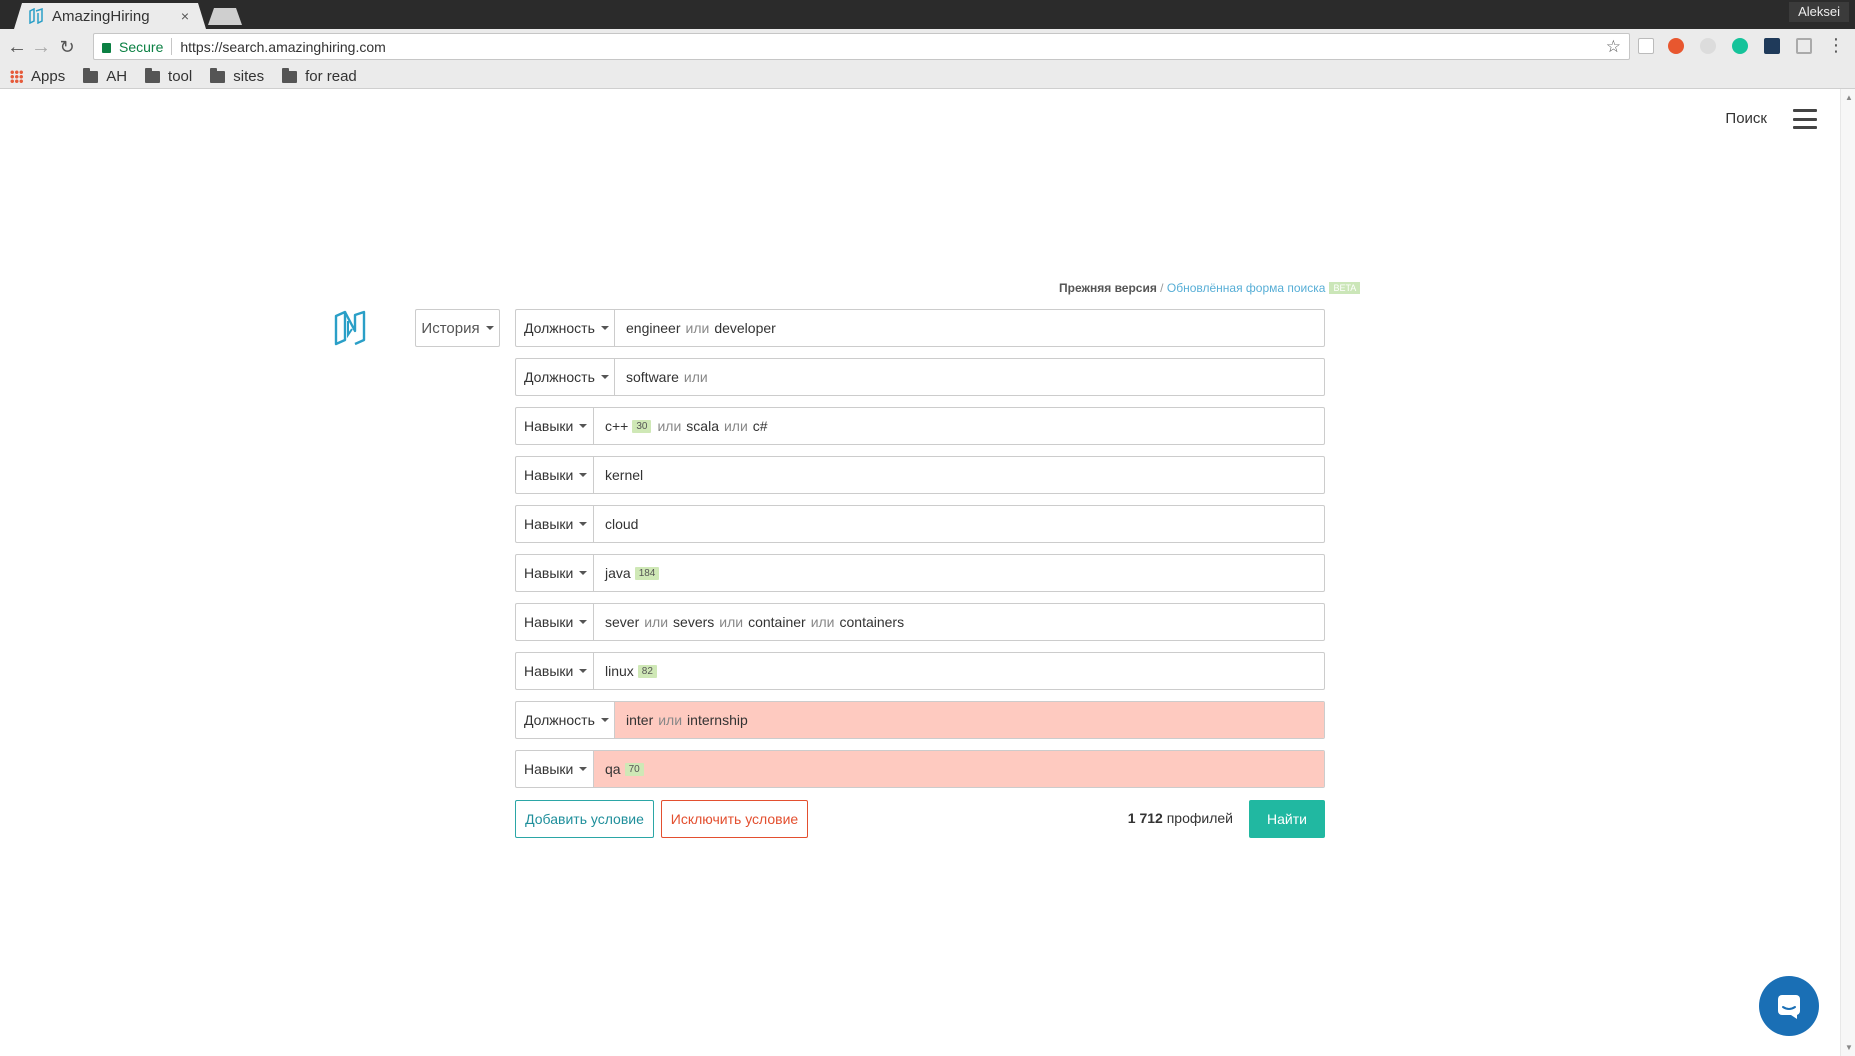  Describe the element at coordinates (693, 622) in the screenshot. I see `search-term: severs` at that location.